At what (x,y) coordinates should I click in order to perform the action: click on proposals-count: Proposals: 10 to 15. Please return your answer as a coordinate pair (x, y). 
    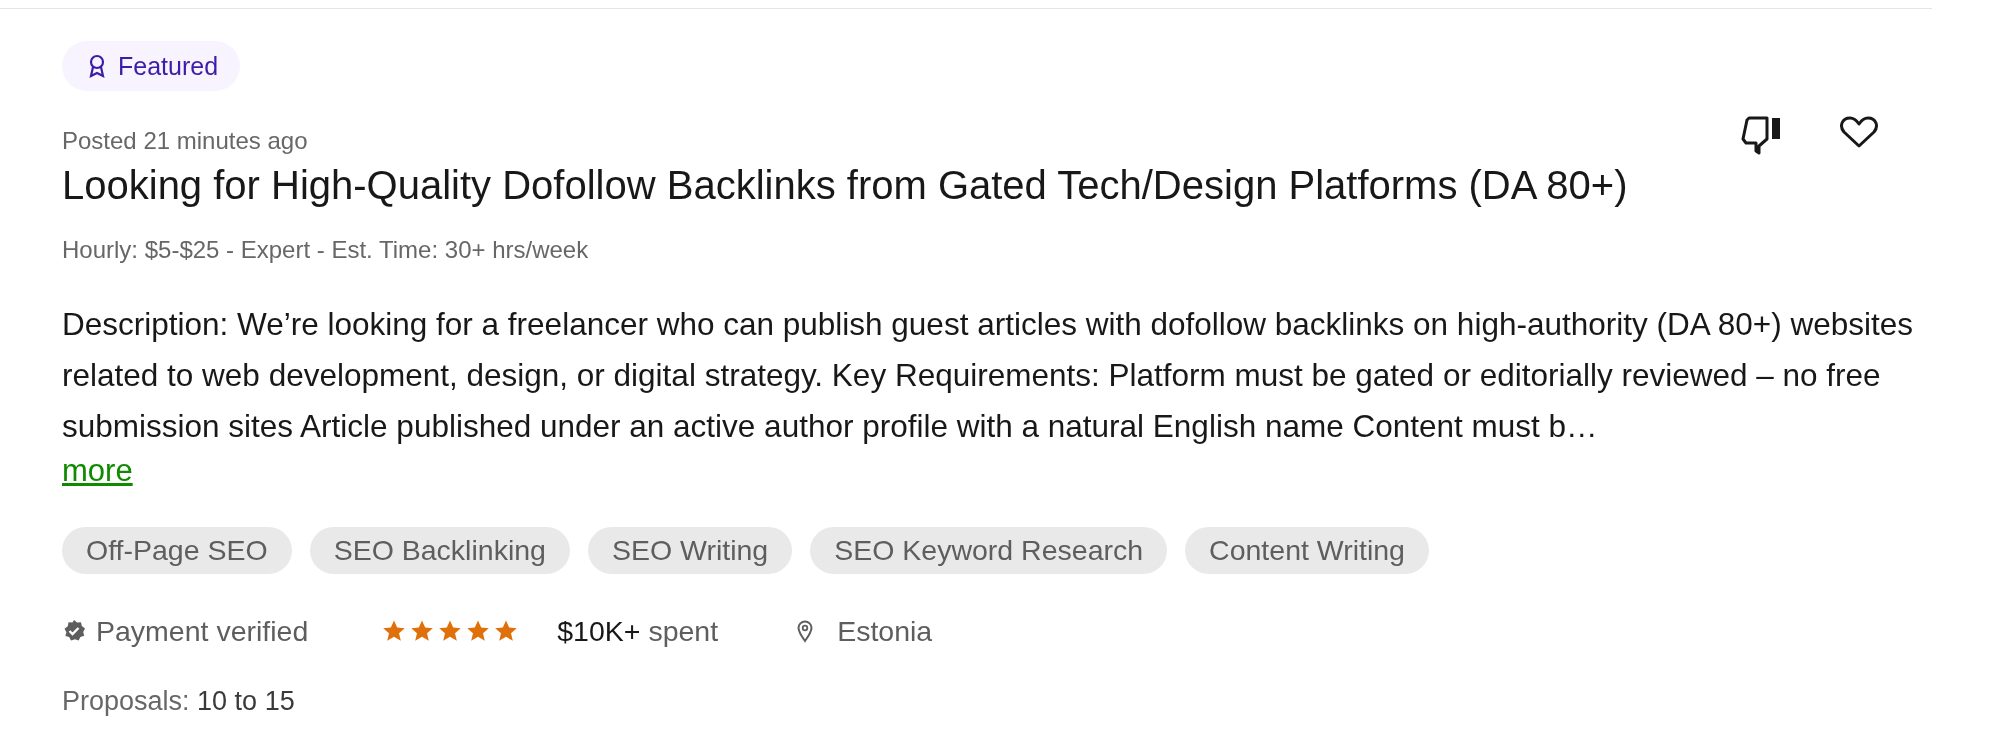
    Looking at the image, I should click on (179, 701).